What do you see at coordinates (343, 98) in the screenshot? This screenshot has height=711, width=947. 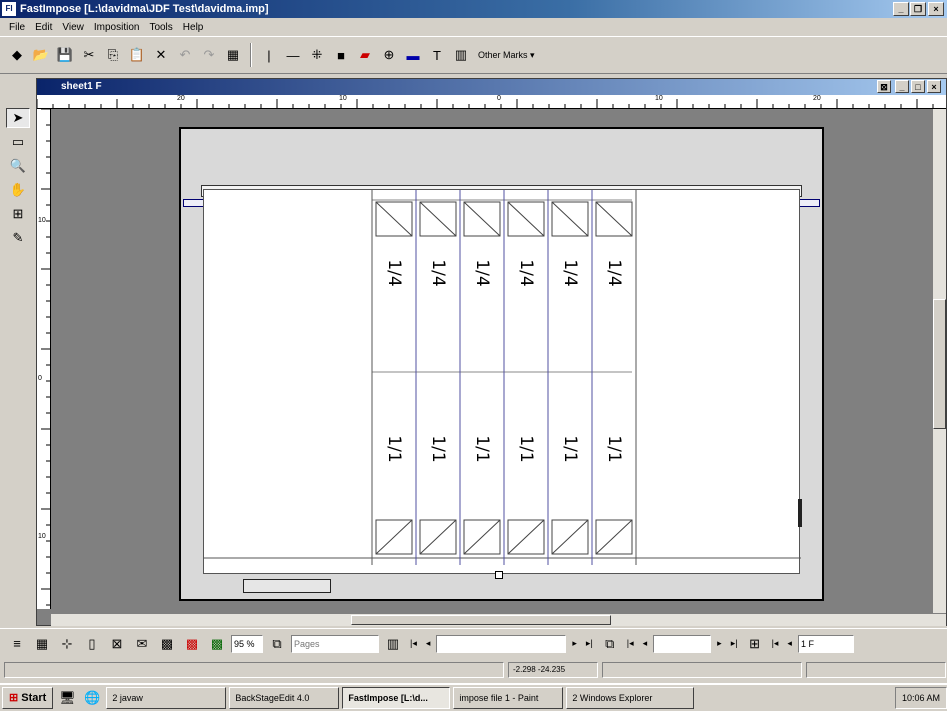 I see `ruler-label: 10` at bounding box center [343, 98].